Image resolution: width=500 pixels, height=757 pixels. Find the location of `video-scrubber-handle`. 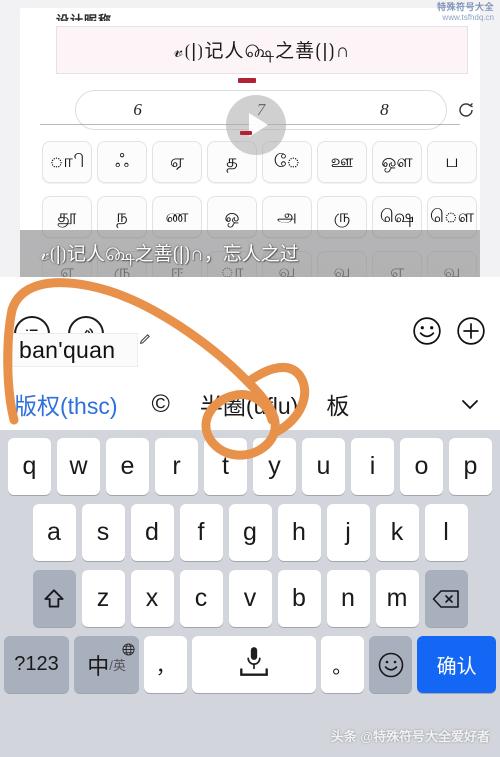

video-scrubber-handle is located at coordinates (246, 133).